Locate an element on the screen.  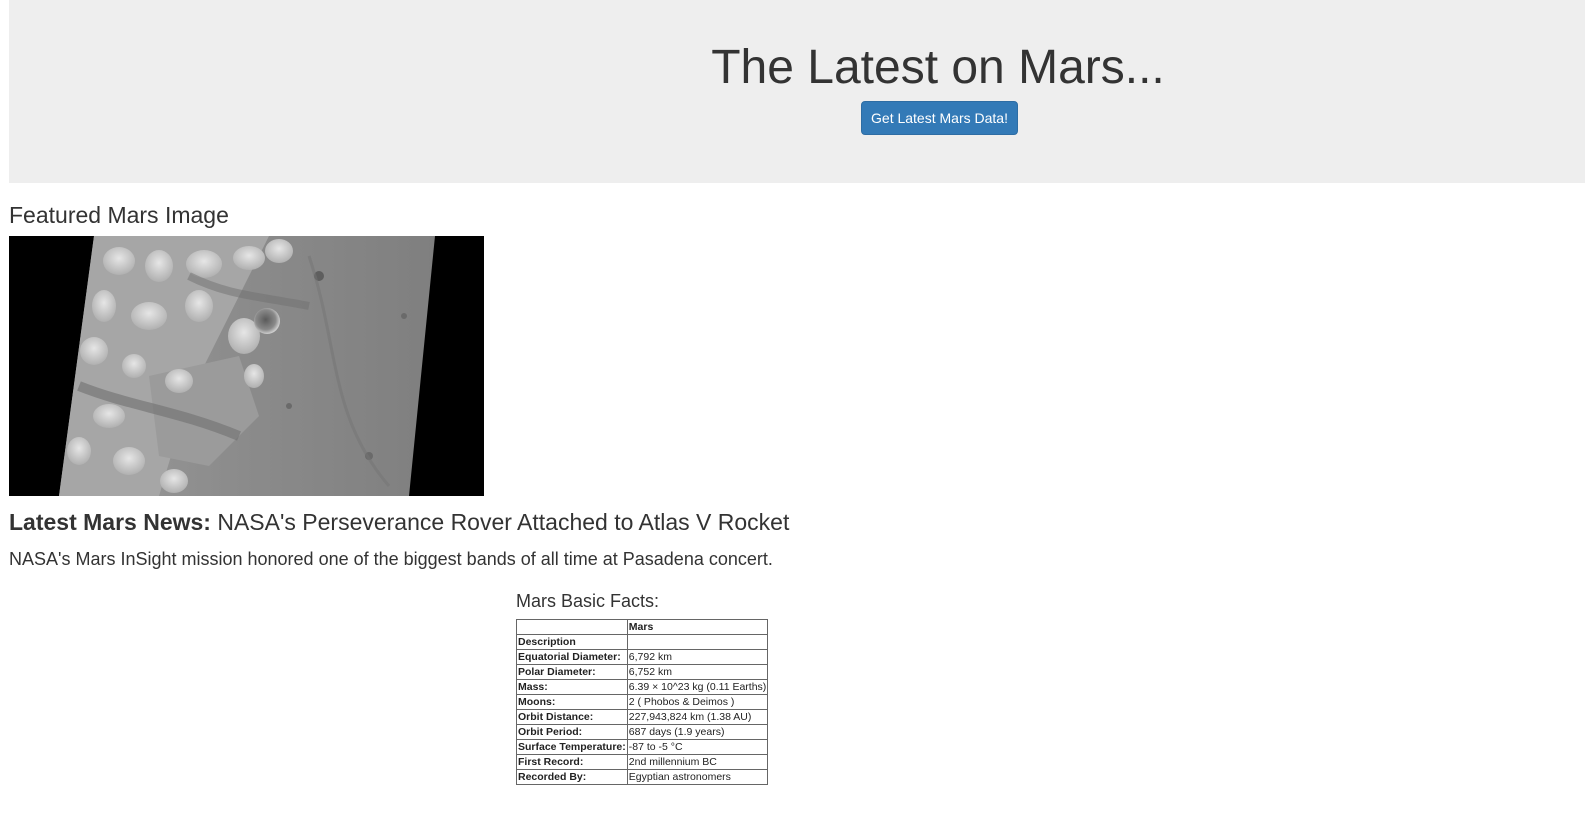
news-label: Latest Mars News: is located at coordinates (110, 522).